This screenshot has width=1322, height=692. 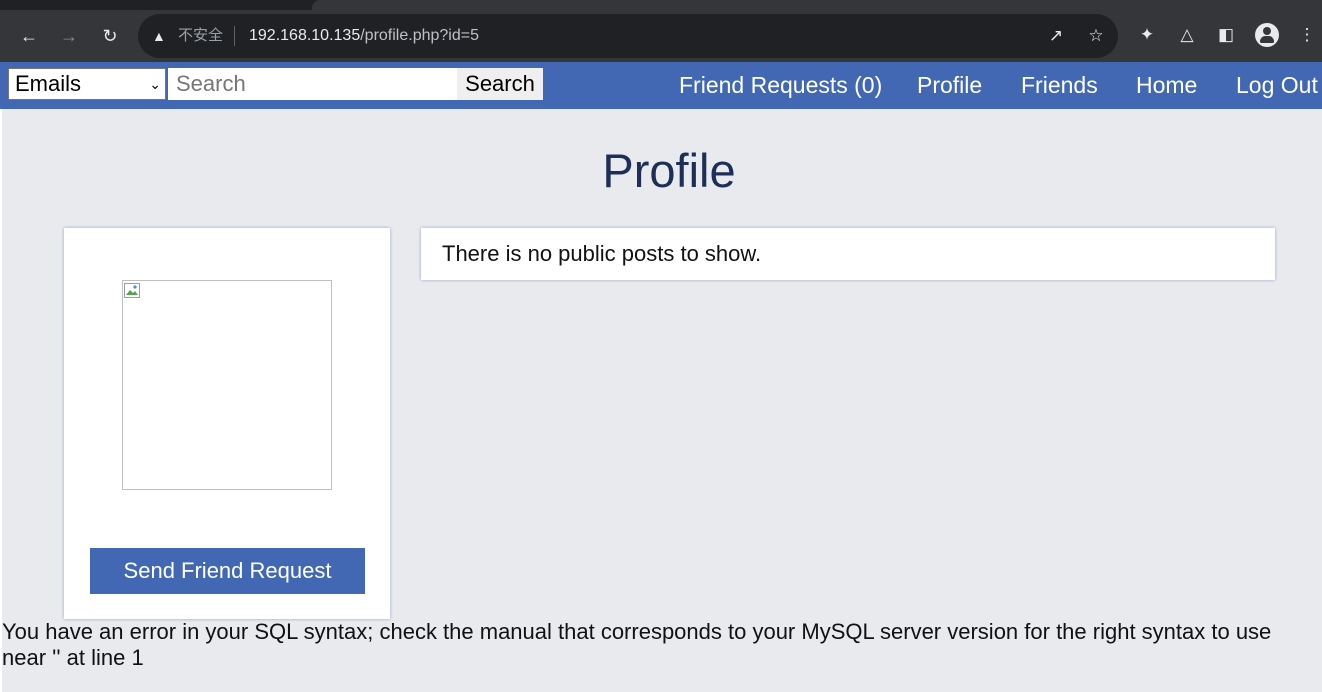 What do you see at coordinates (227, 385) in the screenshot?
I see `profile-picture` at bounding box center [227, 385].